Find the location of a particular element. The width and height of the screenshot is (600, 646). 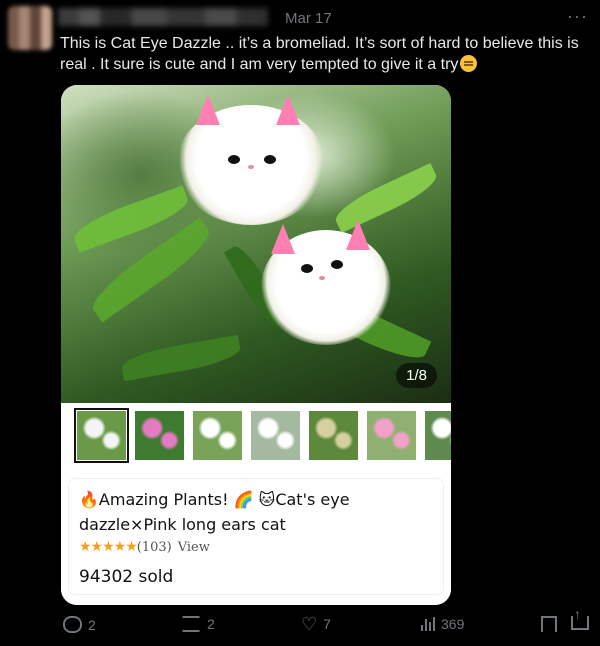

share-icon is located at coordinates (580, 618).